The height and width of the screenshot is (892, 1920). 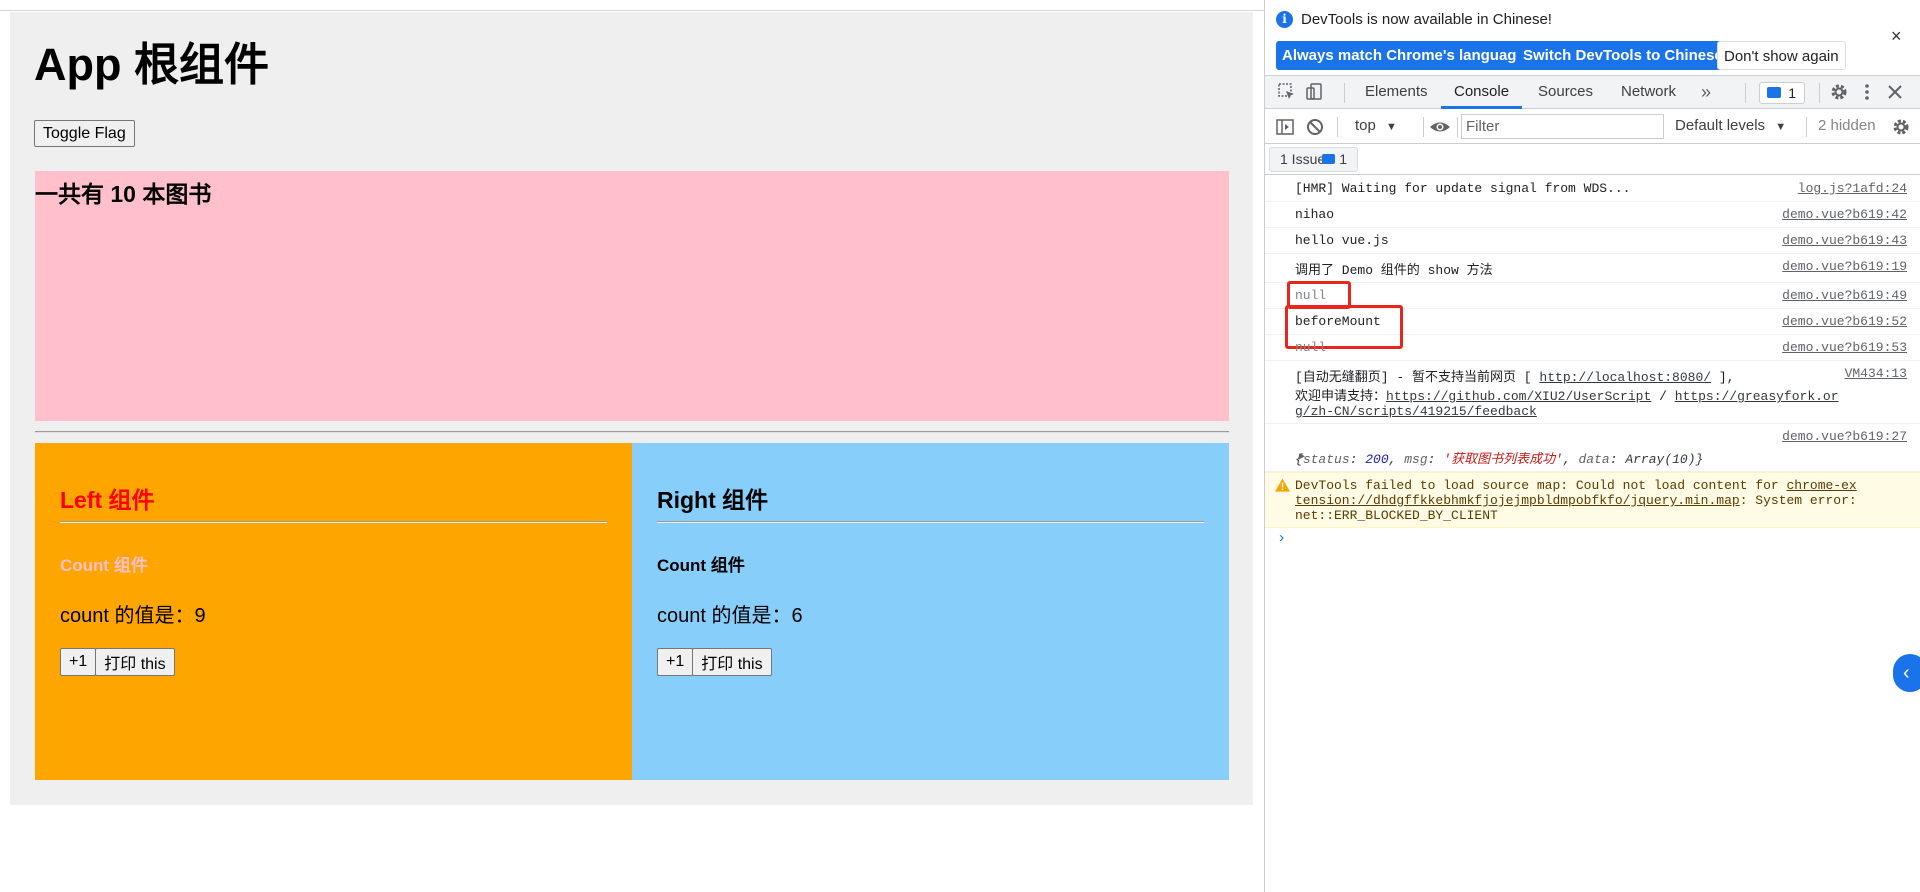 I want to click on more-options-icon, so click(x=1867, y=94).